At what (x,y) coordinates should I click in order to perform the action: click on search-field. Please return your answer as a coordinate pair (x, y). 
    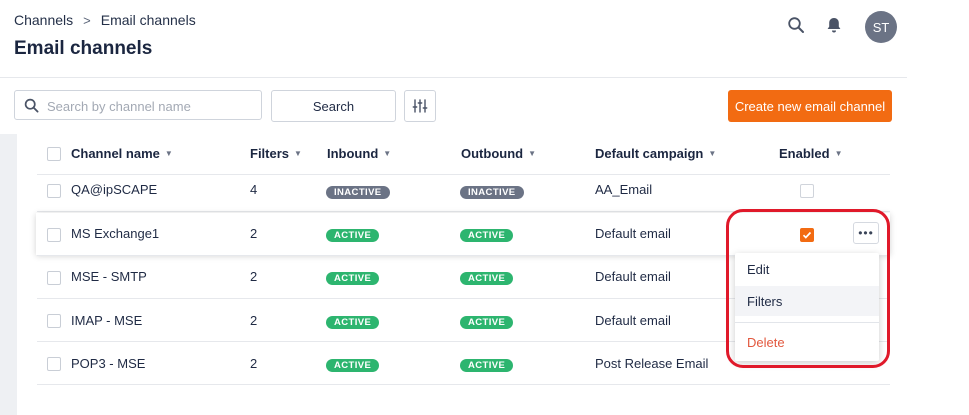
    Looking at the image, I should click on (138, 105).